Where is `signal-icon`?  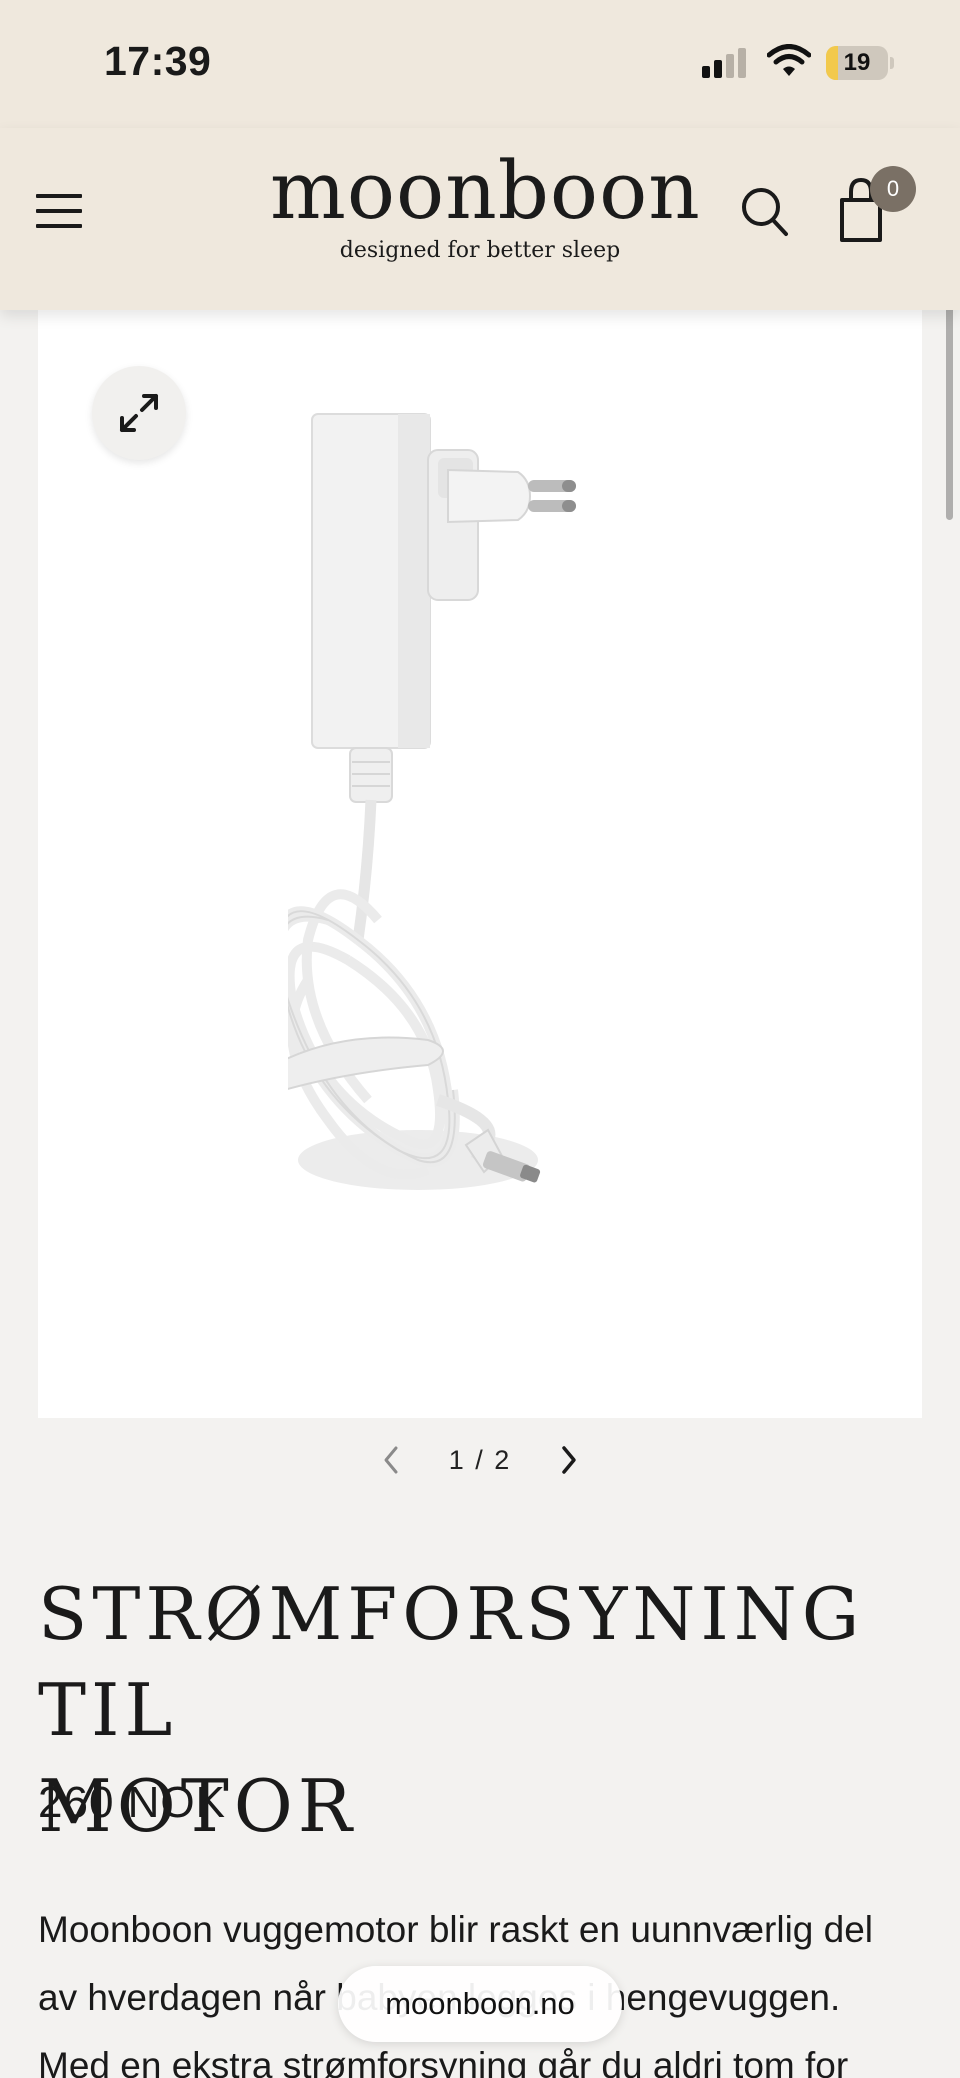
signal-icon is located at coordinates (724, 63).